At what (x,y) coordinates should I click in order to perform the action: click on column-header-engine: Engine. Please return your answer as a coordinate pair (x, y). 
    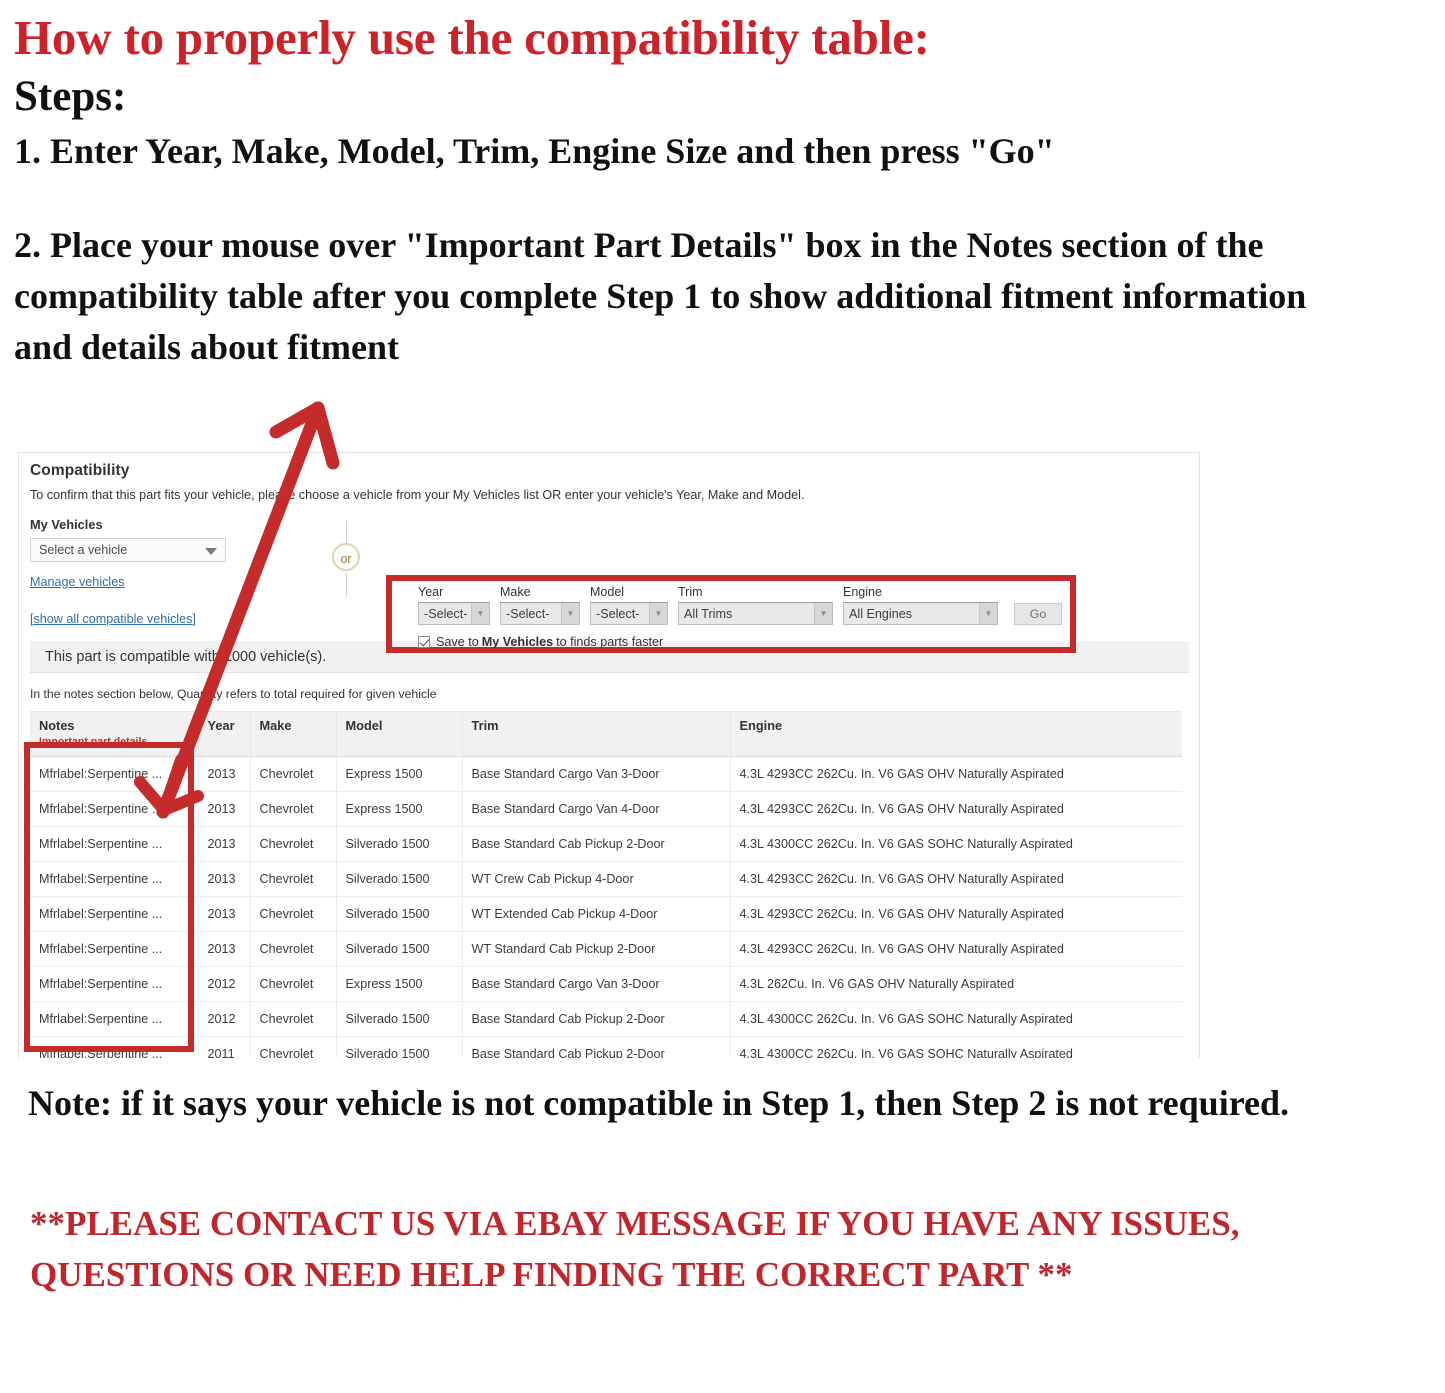
    Looking at the image, I should click on (956, 734).